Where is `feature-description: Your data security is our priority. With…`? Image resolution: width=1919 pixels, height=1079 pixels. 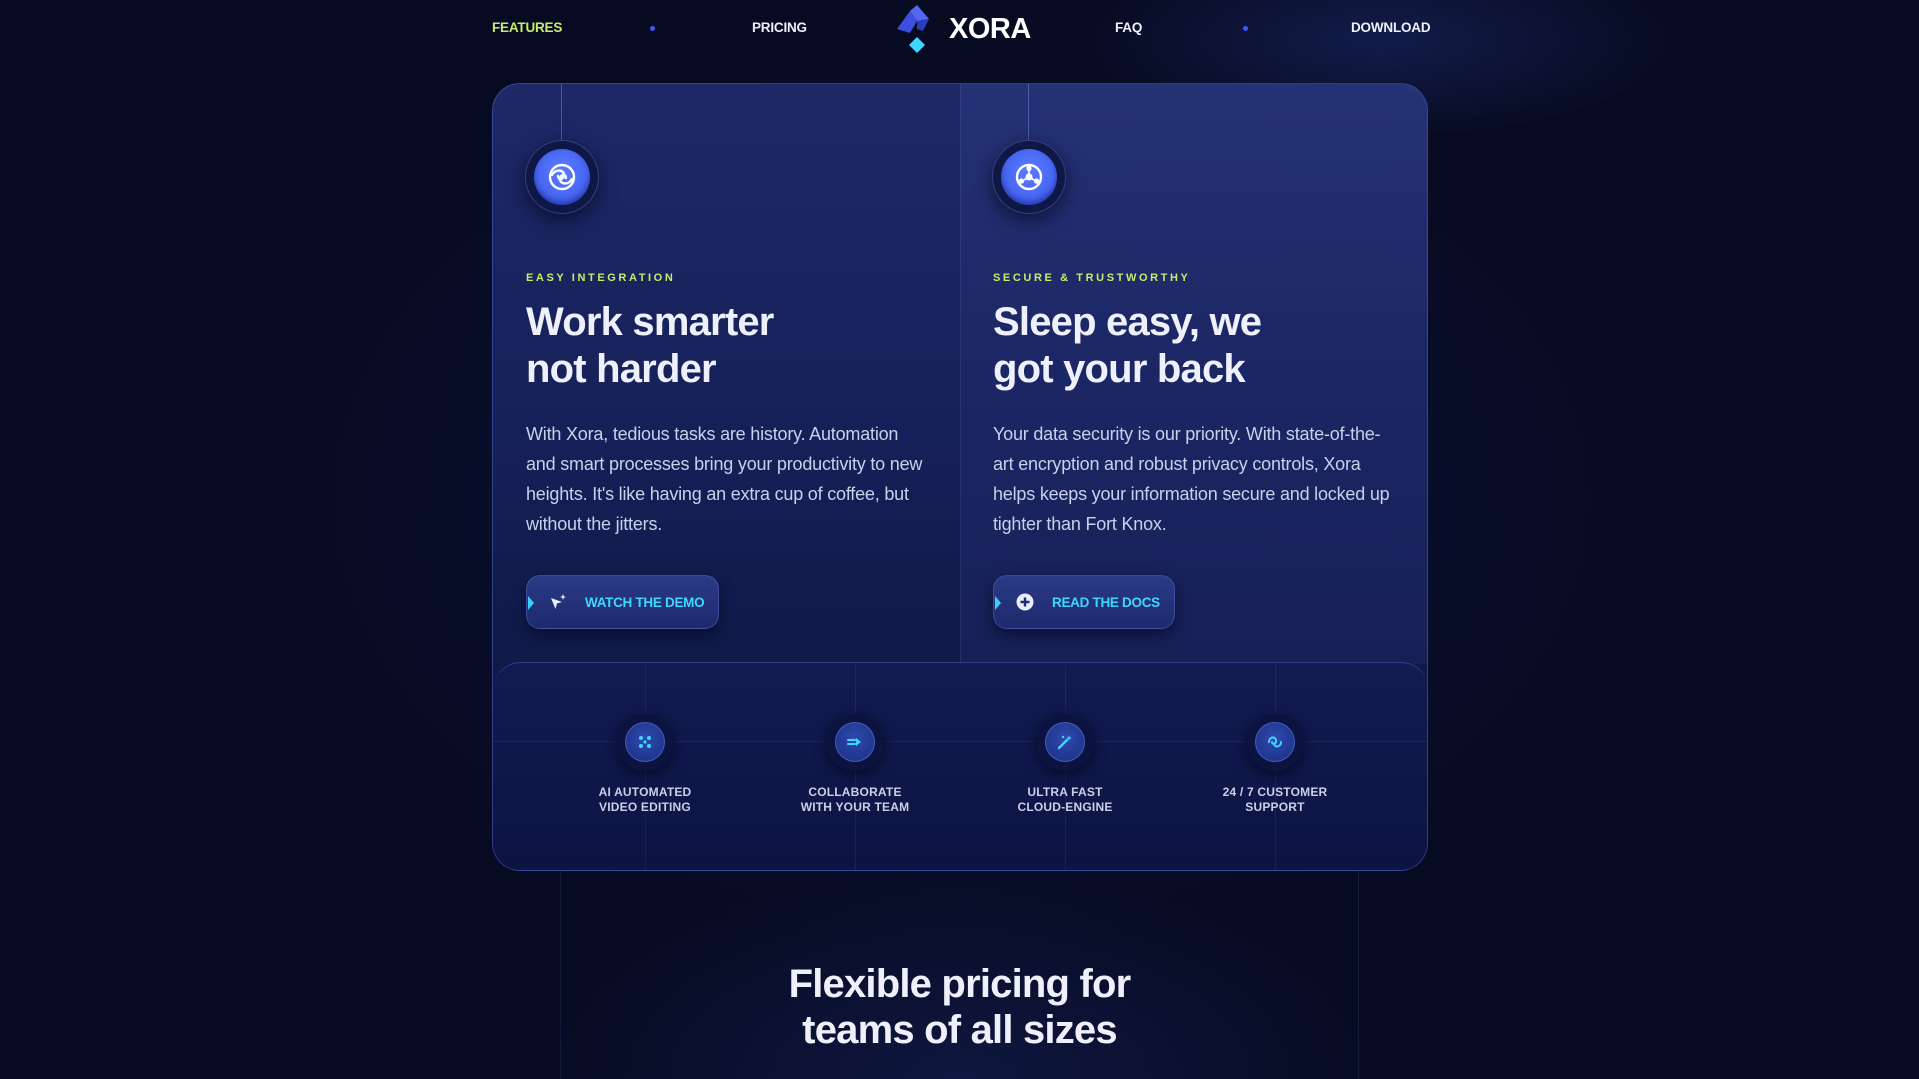
feature-description: Your data security is our priority. With… is located at coordinates (1191, 479).